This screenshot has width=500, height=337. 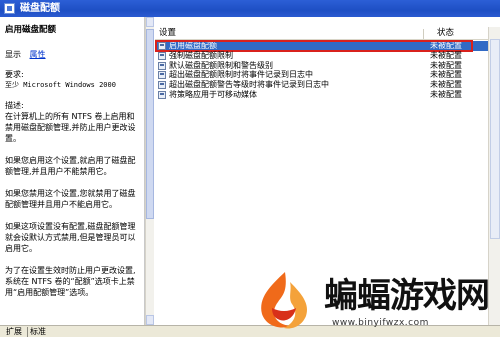 I want to click on setting-heading: 启用磁盘配额, so click(x=31, y=30).